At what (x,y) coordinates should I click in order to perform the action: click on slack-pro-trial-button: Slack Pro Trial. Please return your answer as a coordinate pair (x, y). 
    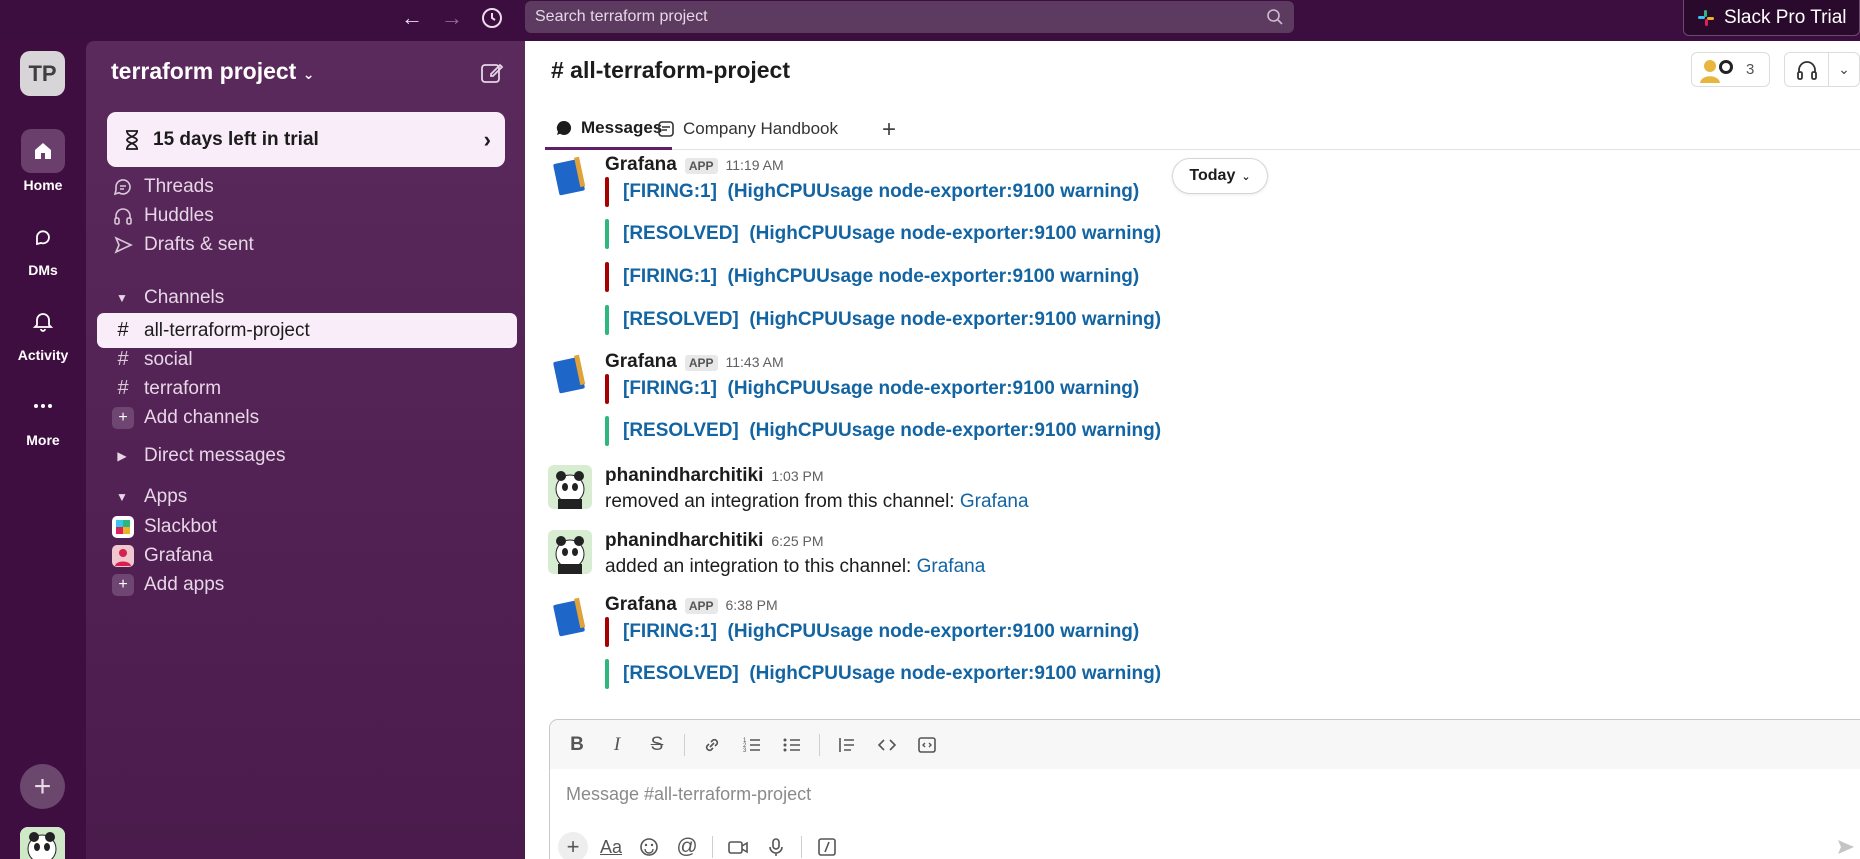
    Looking at the image, I should click on (1771, 18).